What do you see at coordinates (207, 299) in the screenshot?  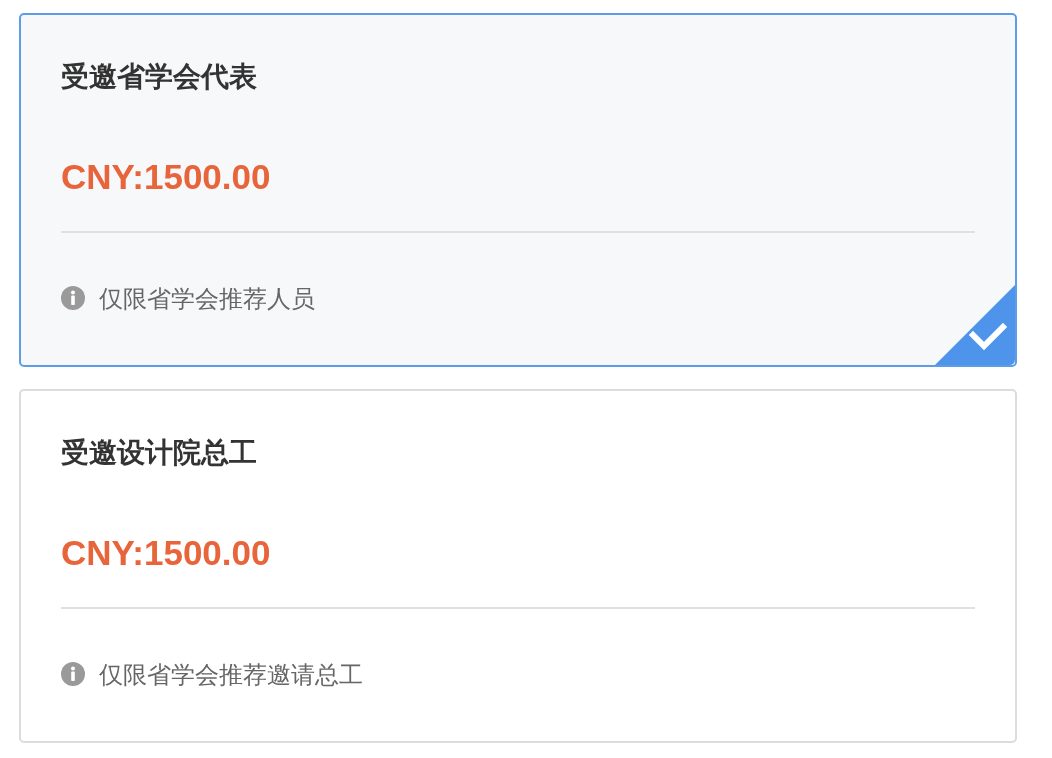 I see `option-note: 仅限省学会推荐人员` at bounding box center [207, 299].